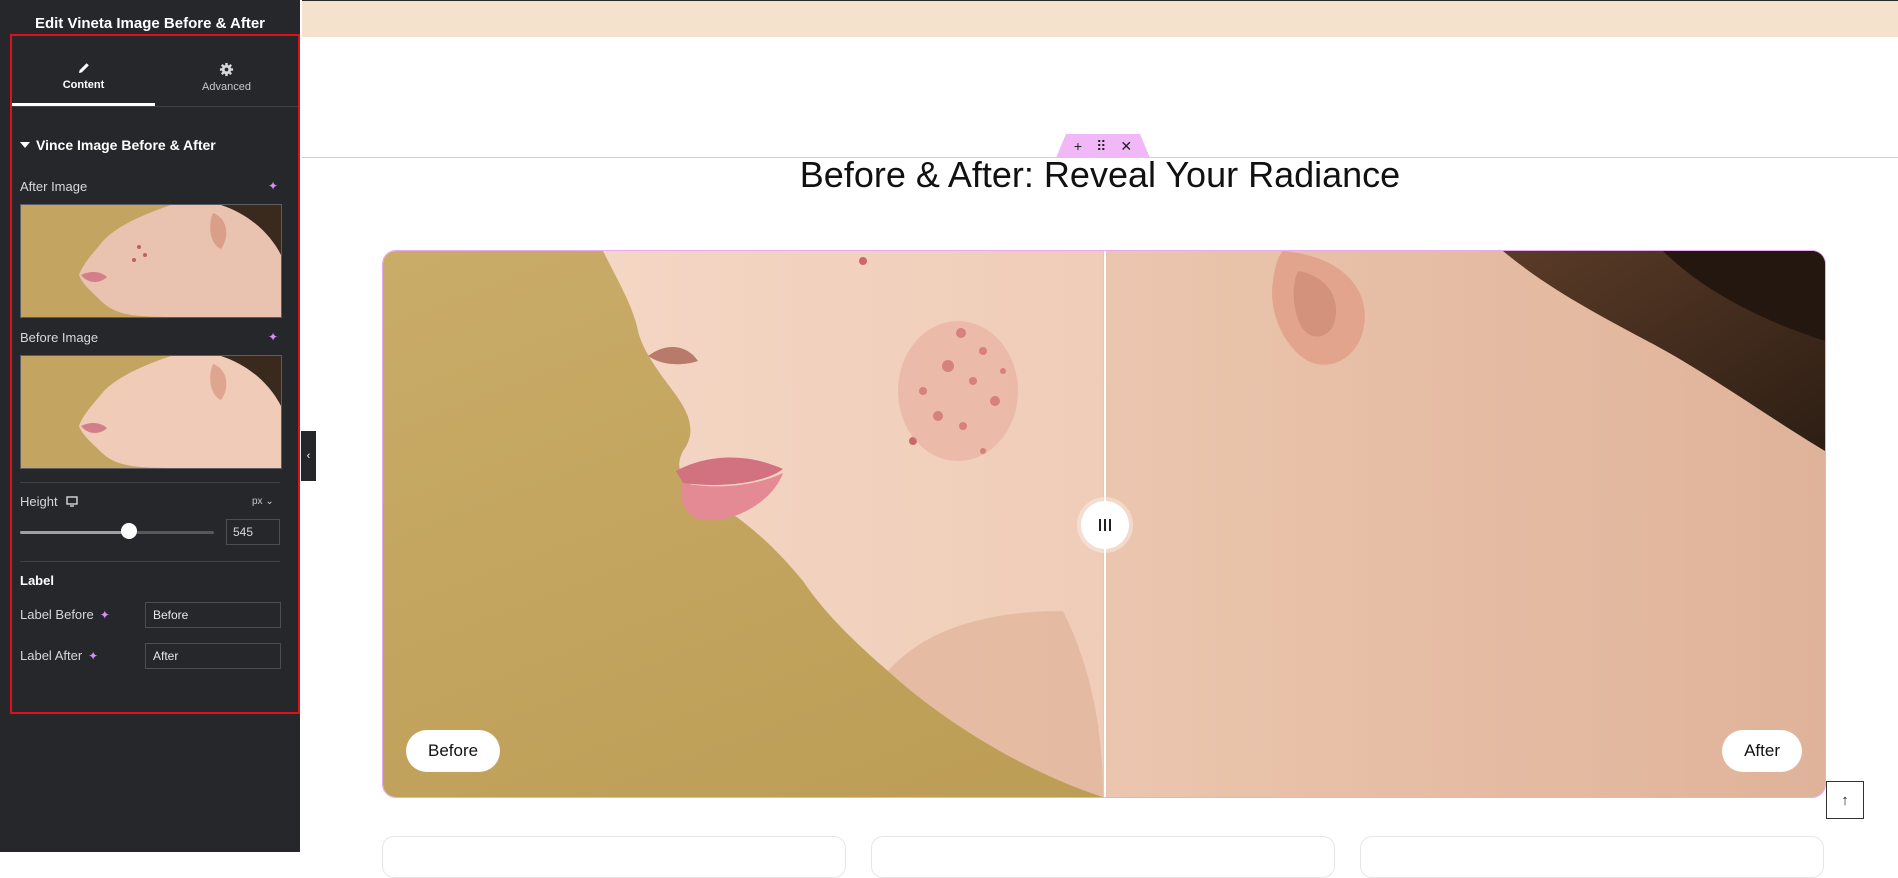  Describe the element at coordinates (71, 501) in the screenshot. I see `desktop-icon` at that location.